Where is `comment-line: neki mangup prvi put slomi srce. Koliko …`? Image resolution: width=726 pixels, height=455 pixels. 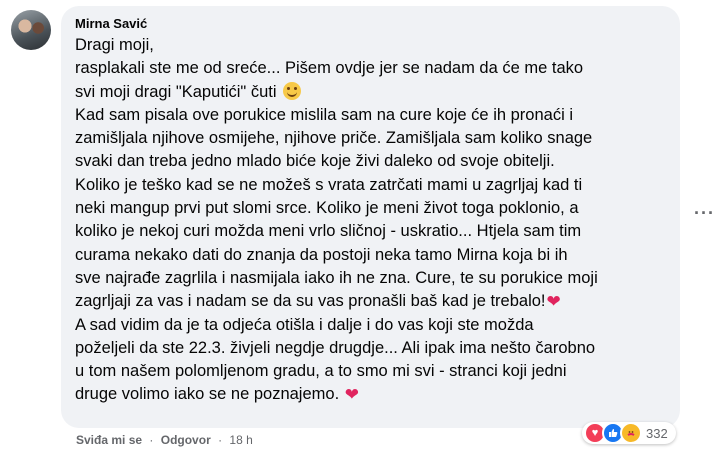 comment-line: neki mangup prvi put slomi srce. Koliko … is located at coordinates (327, 208).